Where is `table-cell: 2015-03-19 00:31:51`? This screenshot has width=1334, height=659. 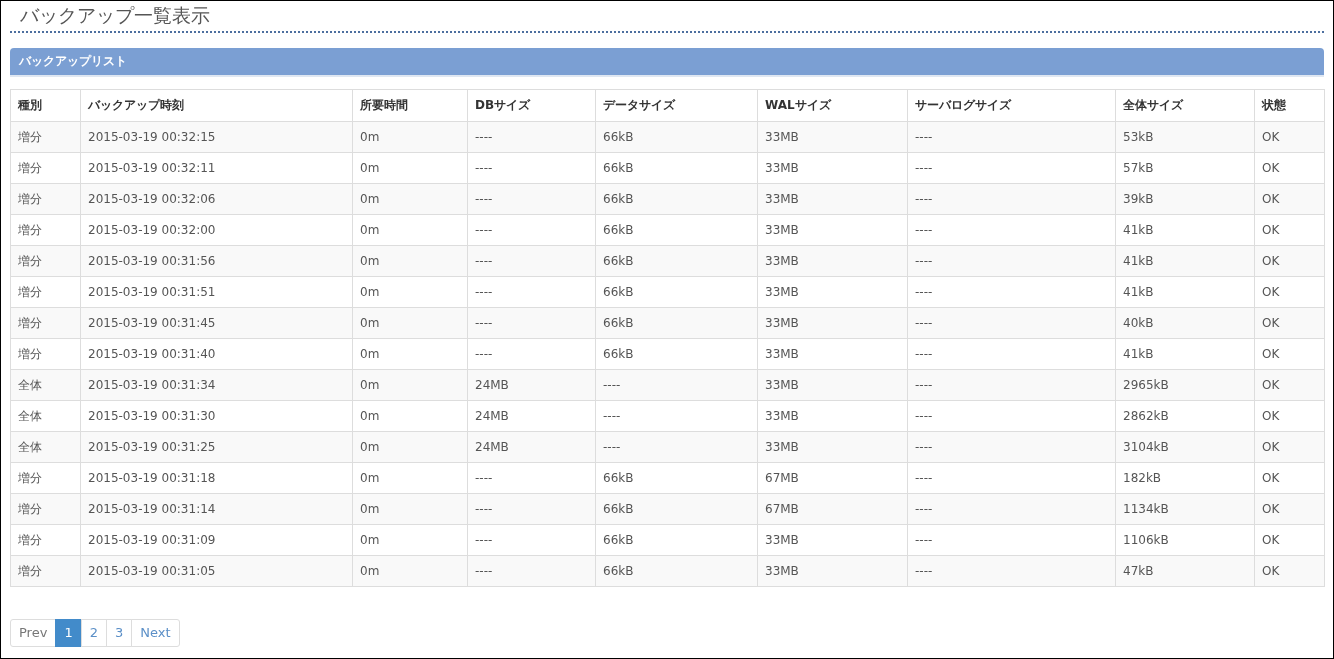
table-cell: 2015-03-19 00:31:51 is located at coordinates (216, 292).